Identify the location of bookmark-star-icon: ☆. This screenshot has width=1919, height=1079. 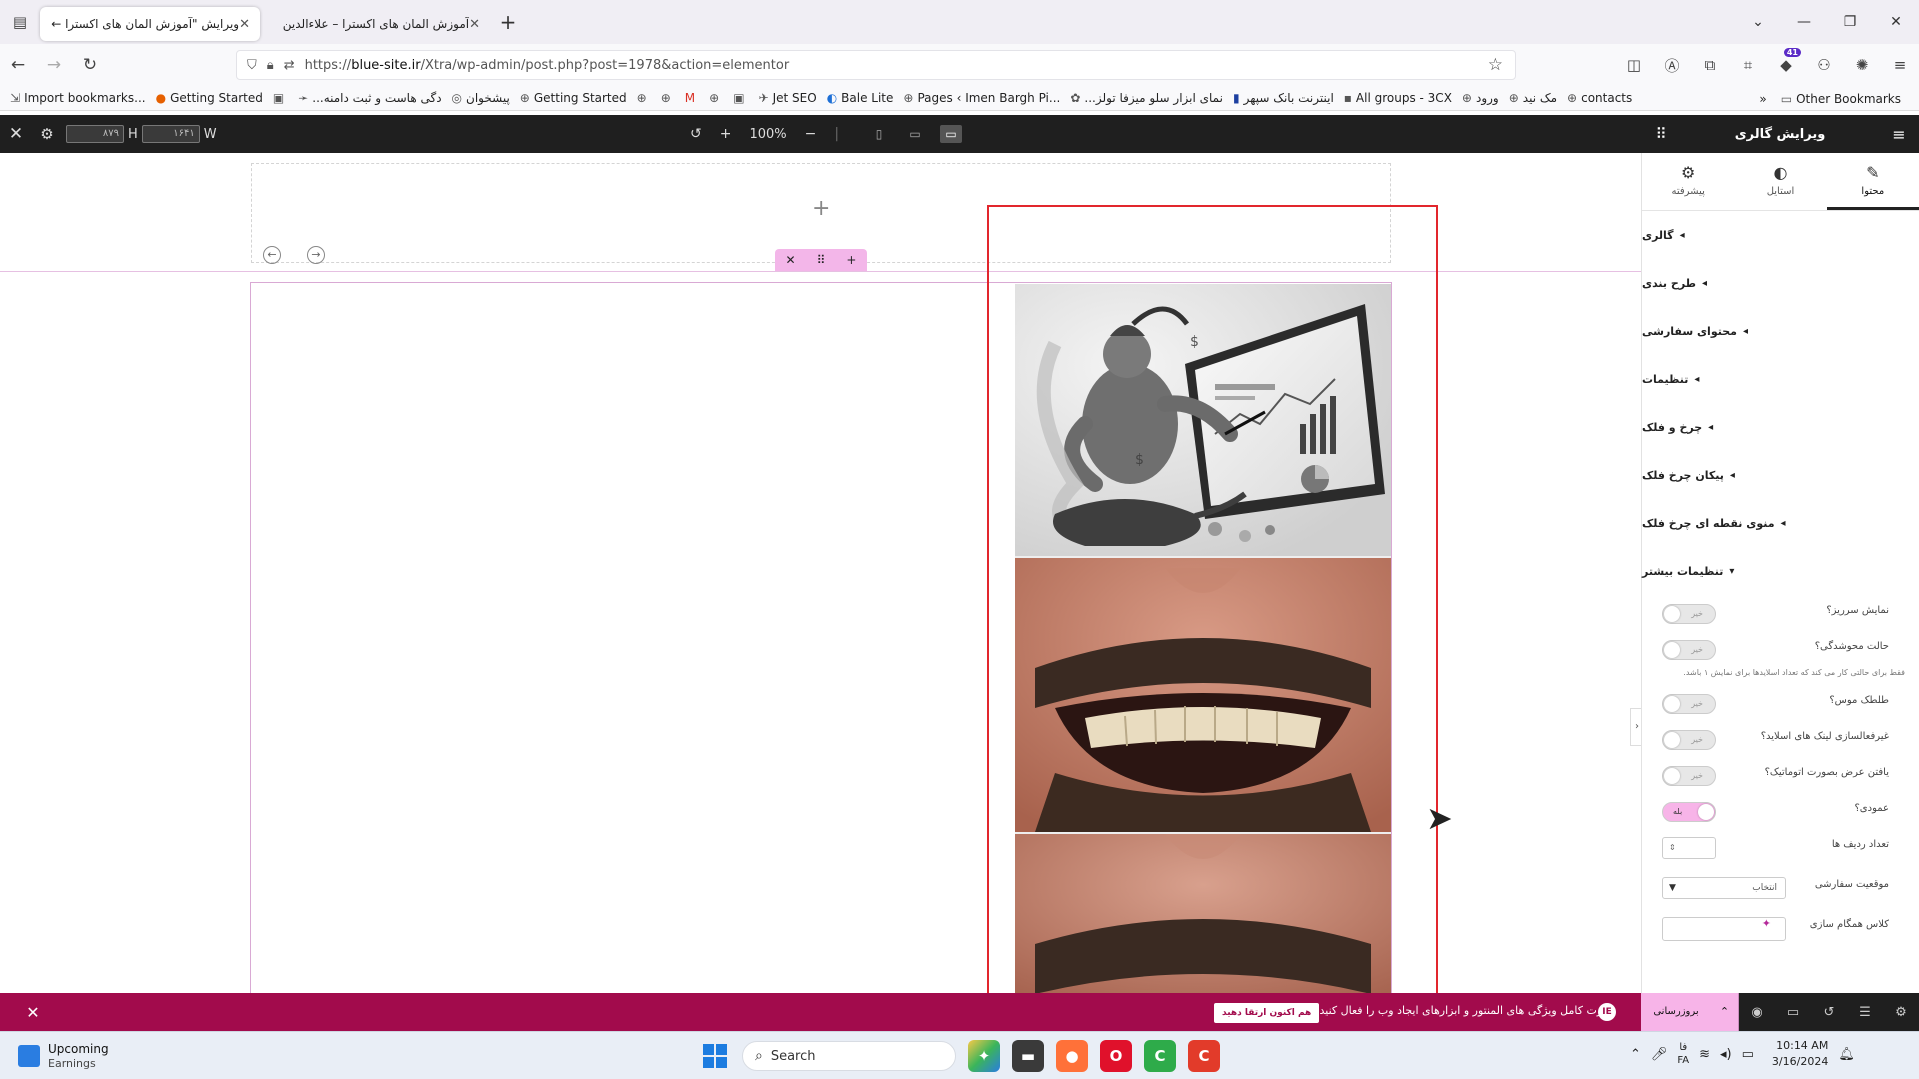
(1495, 65).